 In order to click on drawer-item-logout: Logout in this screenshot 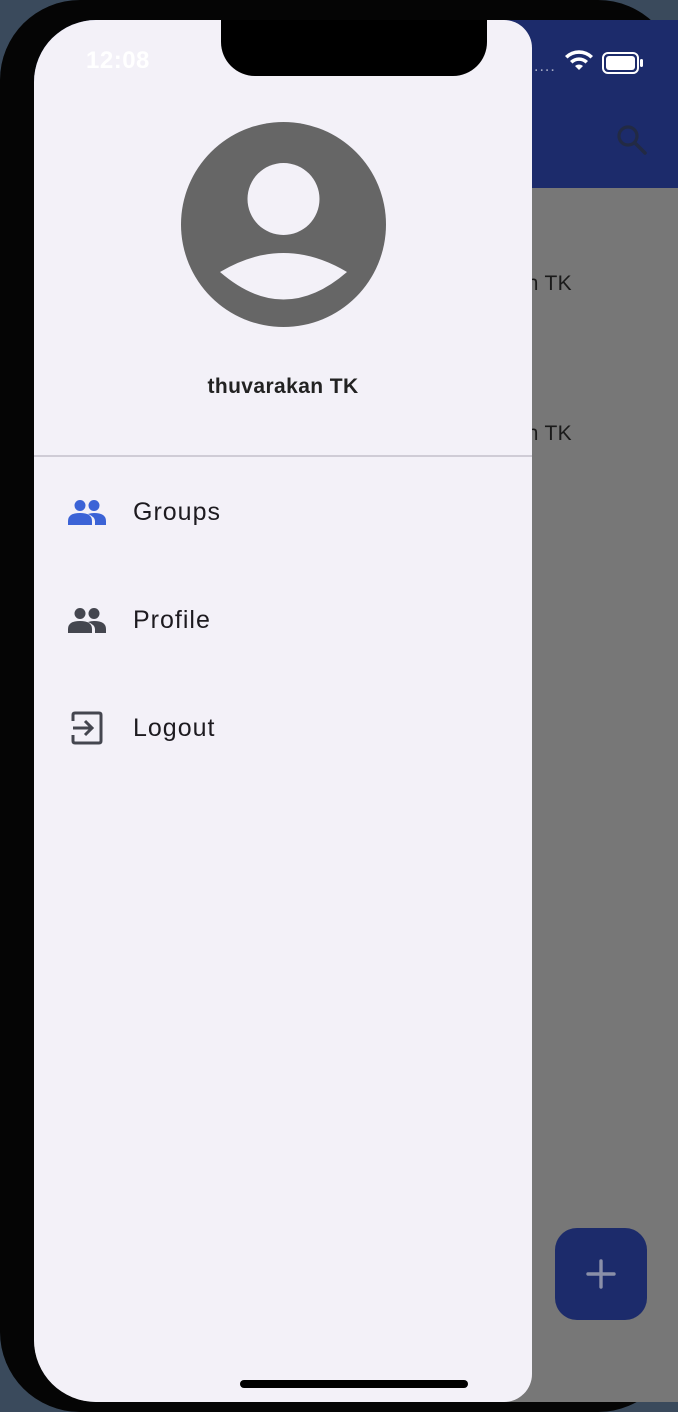, I will do `click(283, 728)`.